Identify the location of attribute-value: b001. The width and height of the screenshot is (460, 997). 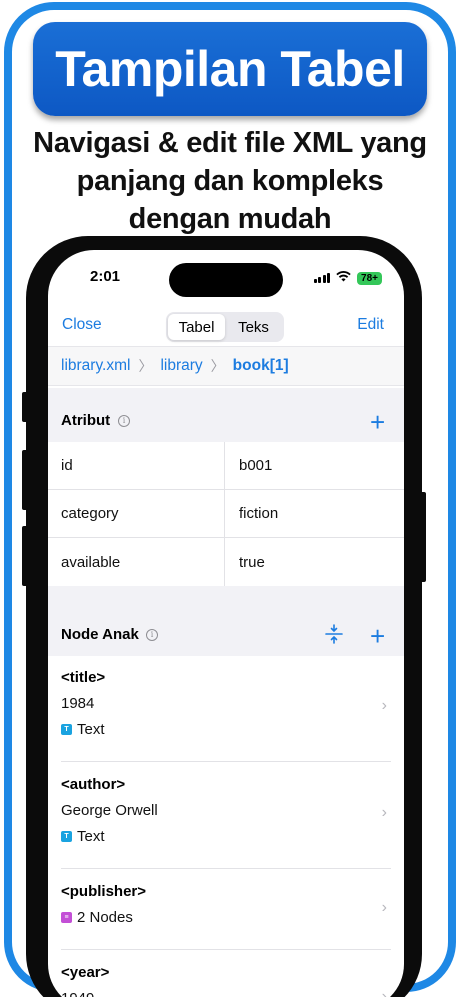
(248, 465).